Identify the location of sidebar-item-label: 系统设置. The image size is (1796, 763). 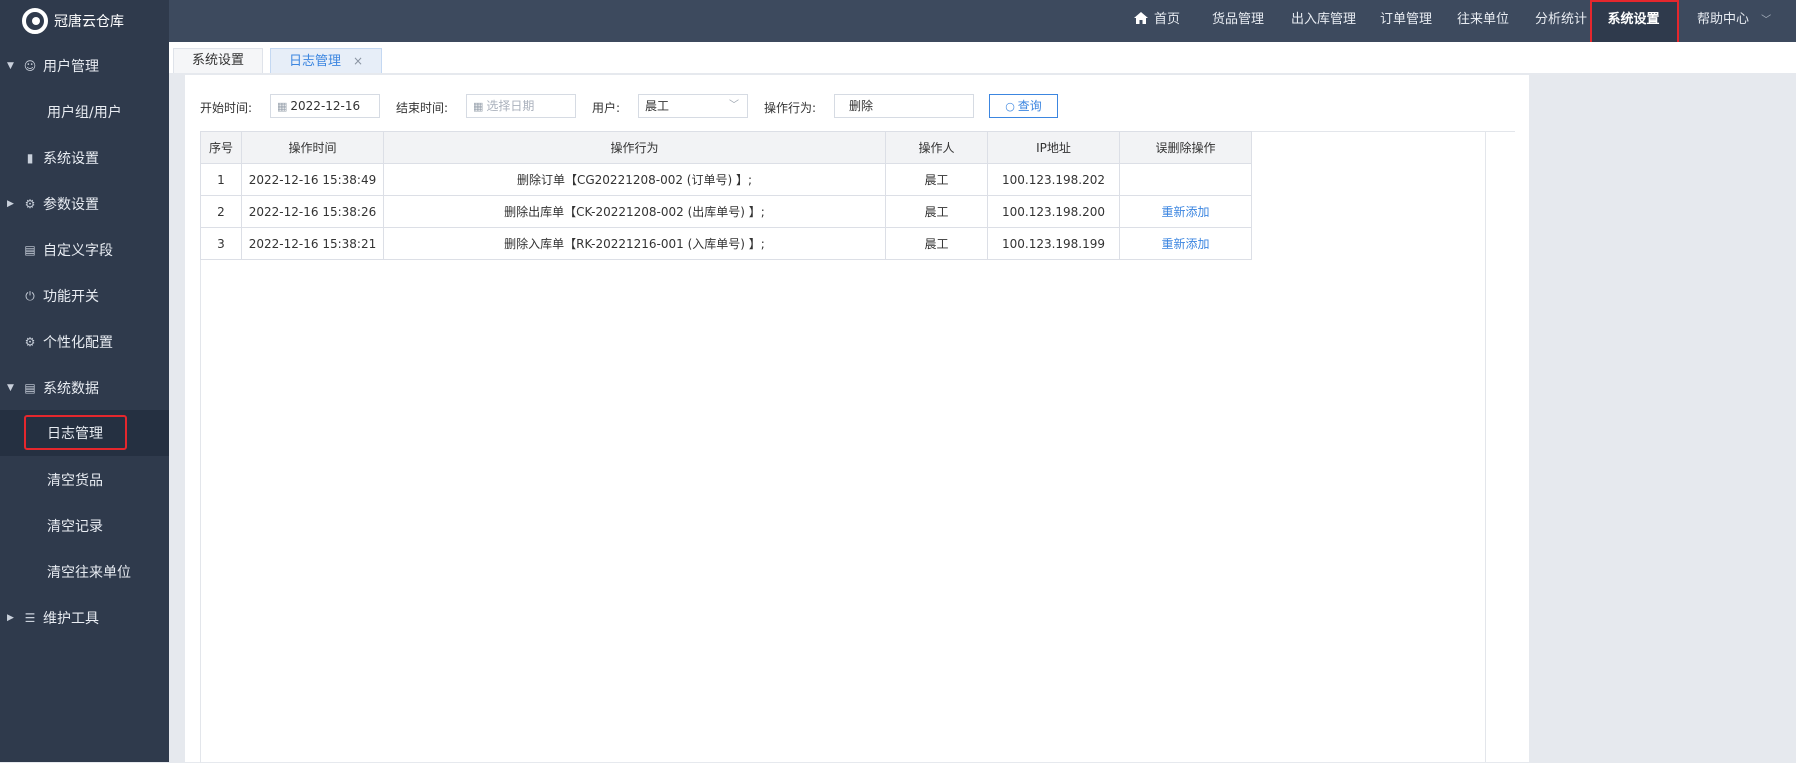
(71, 159).